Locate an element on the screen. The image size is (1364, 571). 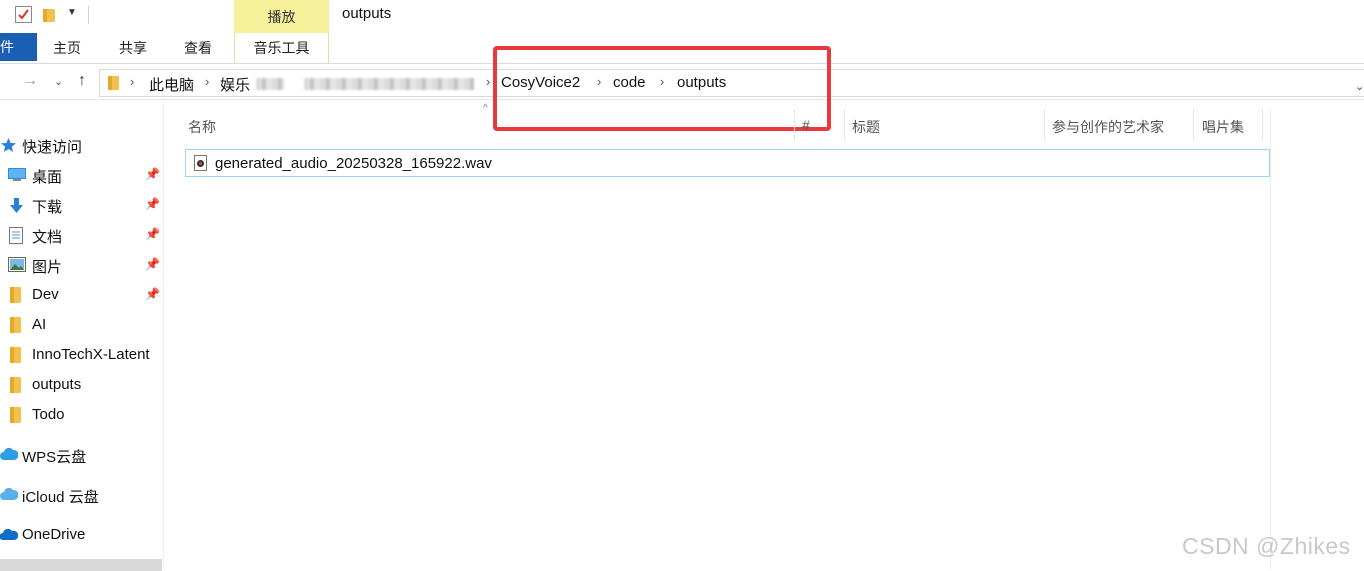
sidebar-item-dev: Dev 📌 is located at coordinates (82, 295).